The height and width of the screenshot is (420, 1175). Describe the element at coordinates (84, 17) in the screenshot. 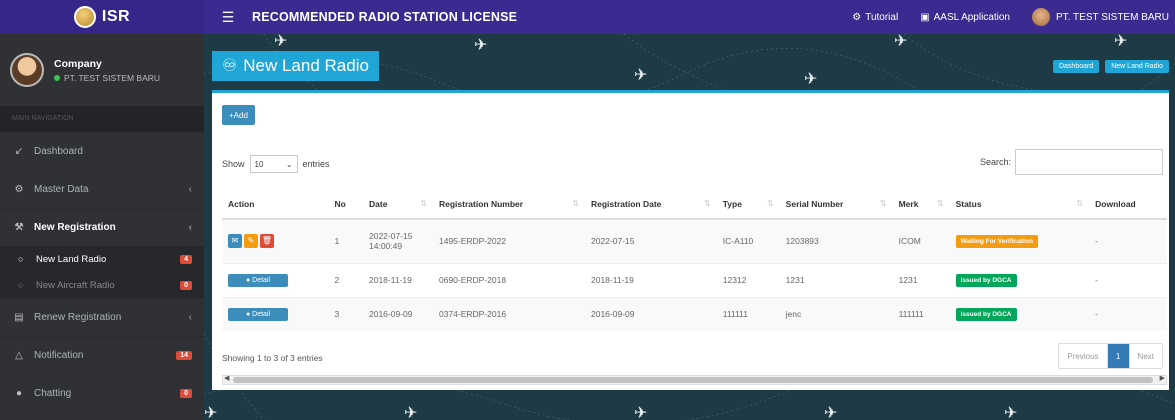

I see `brand-logo-icon` at that location.